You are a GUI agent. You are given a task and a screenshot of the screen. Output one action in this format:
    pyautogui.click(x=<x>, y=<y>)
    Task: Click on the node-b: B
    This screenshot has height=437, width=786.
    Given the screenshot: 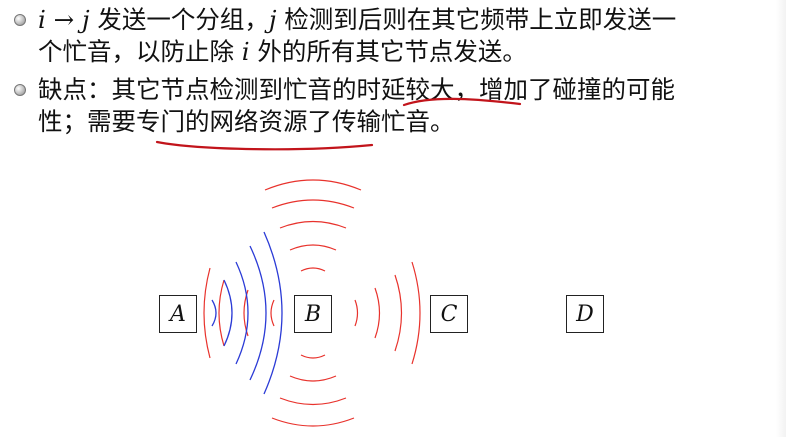 What is the action you would take?
    pyautogui.click(x=313, y=314)
    